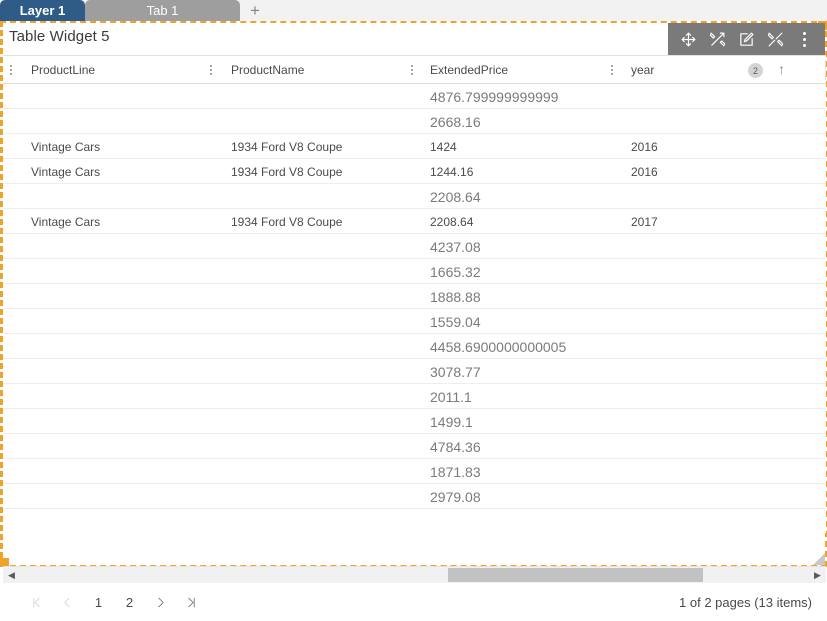 The width and height of the screenshot is (827, 621). What do you see at coordinates (67, 602) in the screenshot?
I see `page-prev-button` at bounding box center [67, 602].